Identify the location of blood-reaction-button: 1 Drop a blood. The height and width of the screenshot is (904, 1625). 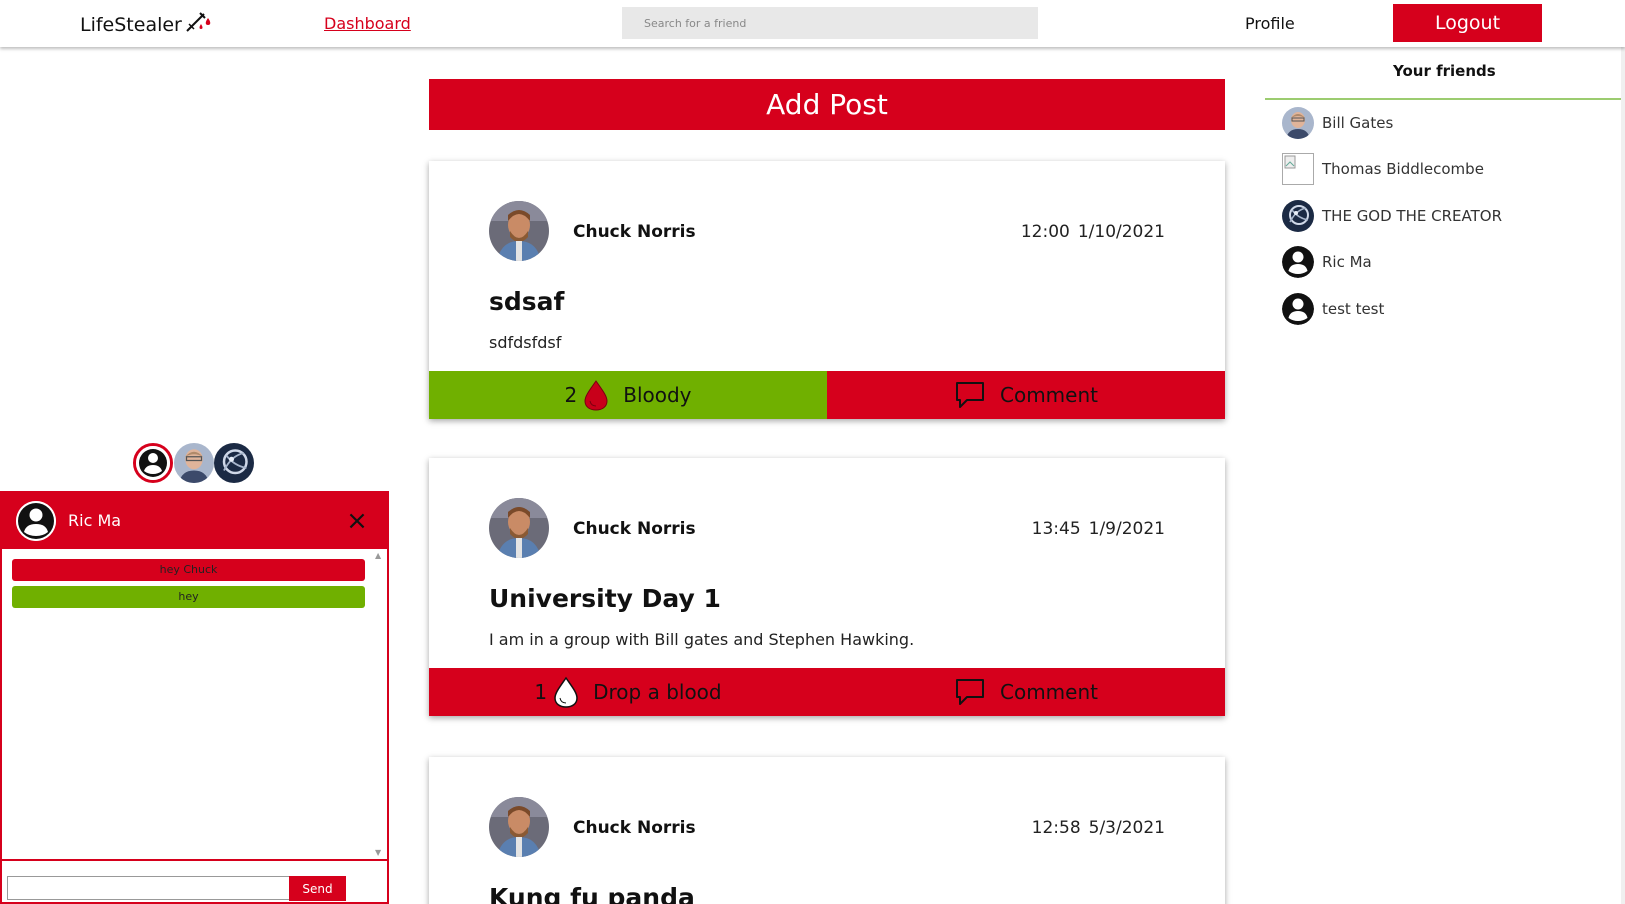
(628, 692).